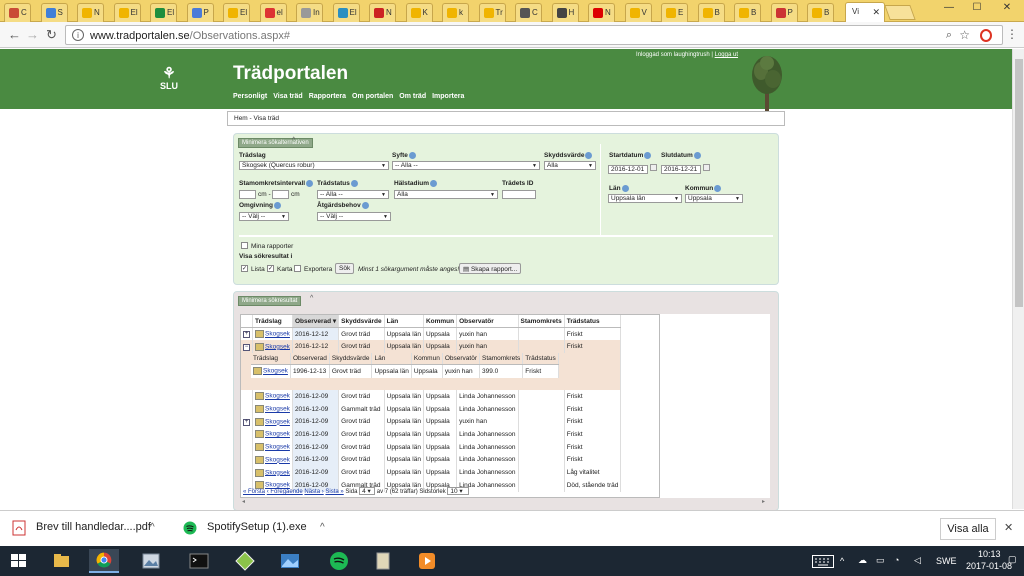  What do you see at coordinates (339, 561) in the screenshot?
I see `spotify-taskbar-icon` at bounding box center [339, 561].